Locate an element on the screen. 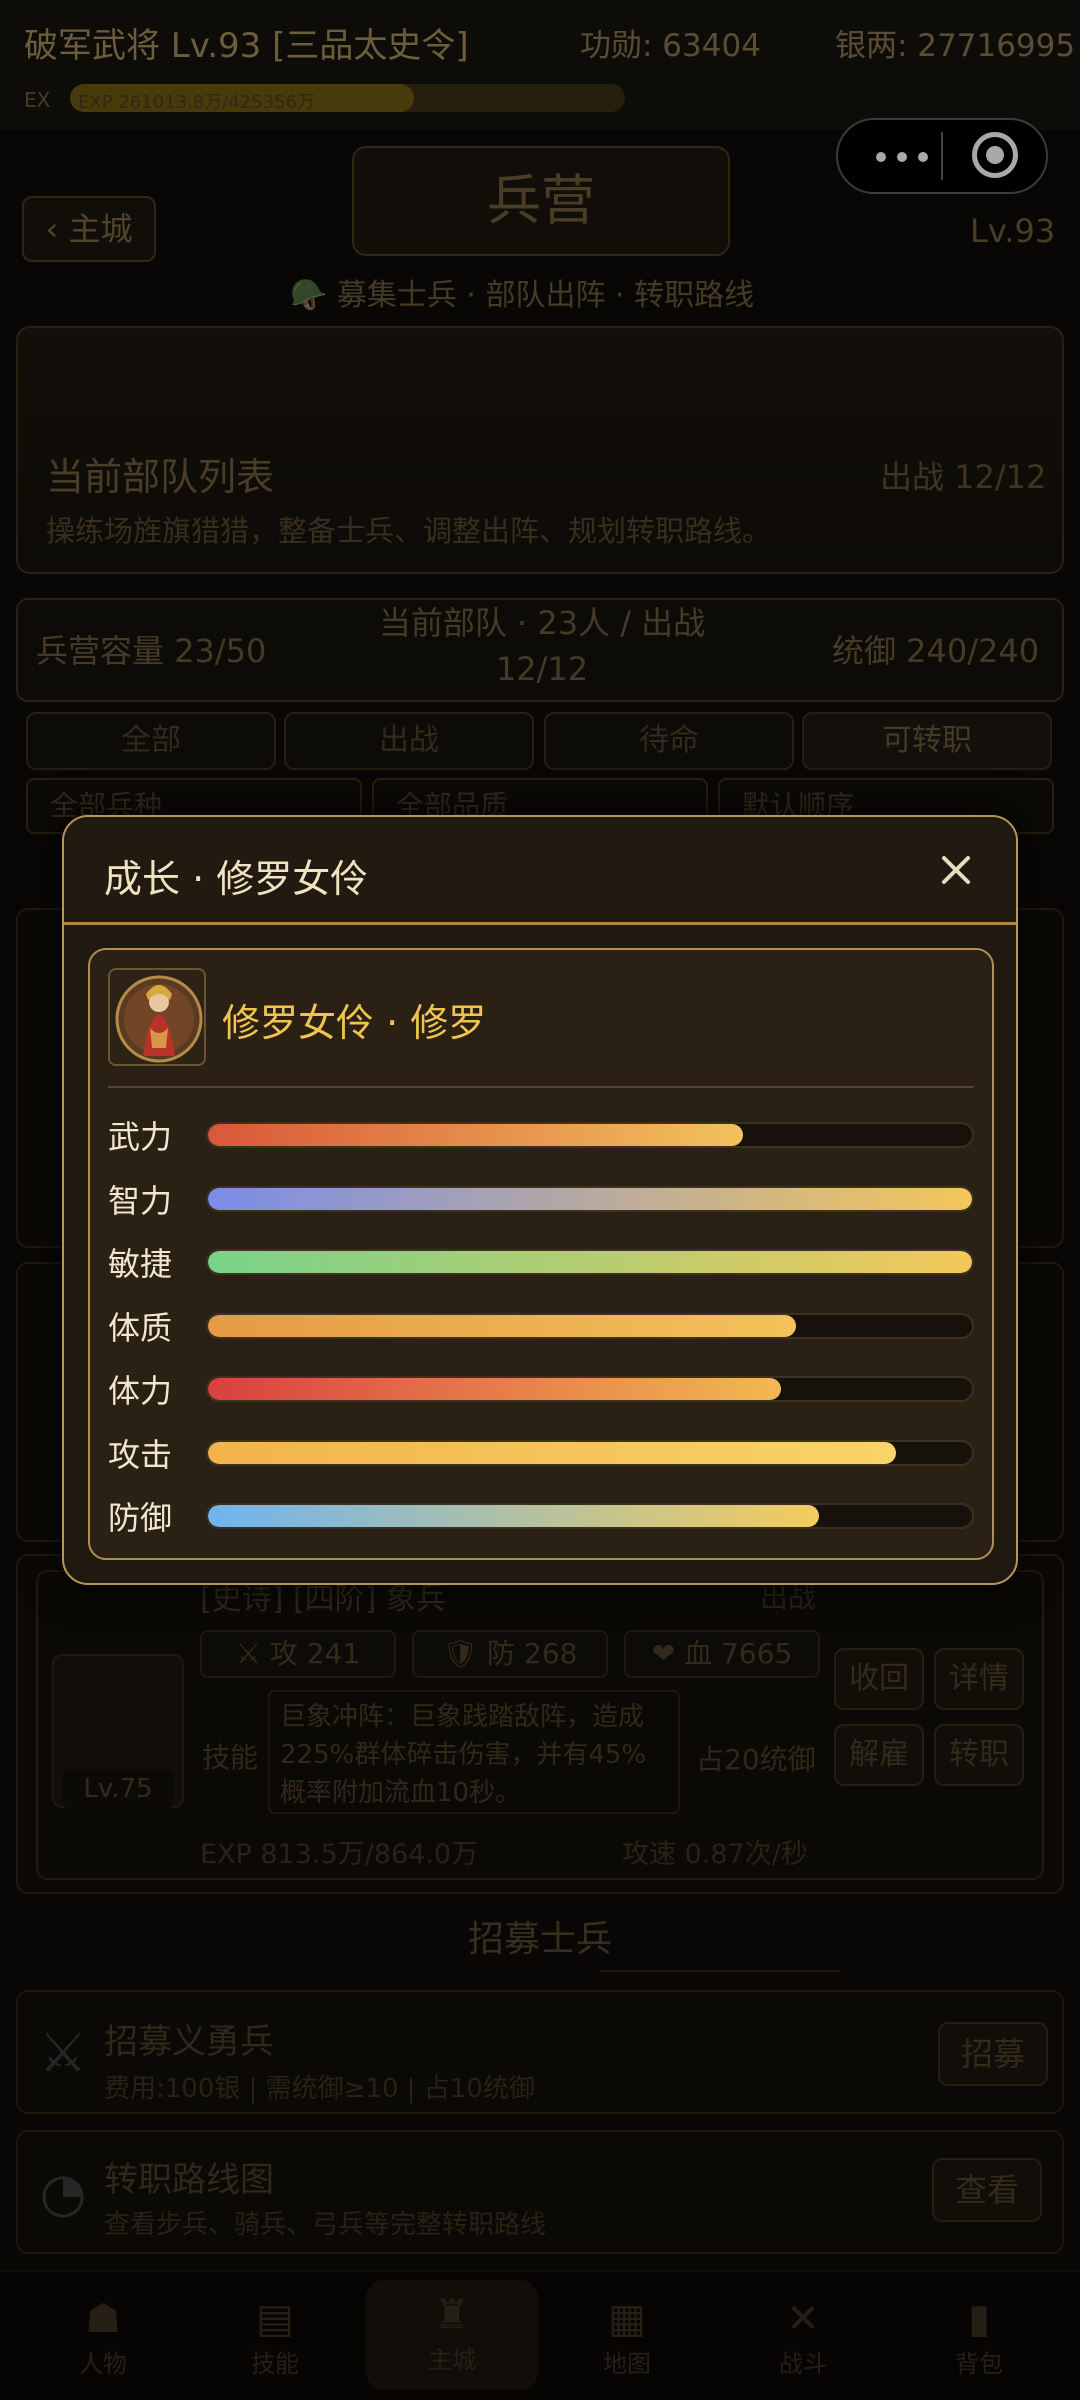 Image resolution: width=1080 pixels, height=2400 pixels. stat-label: 防御 is located at coordinates (140, 1518).